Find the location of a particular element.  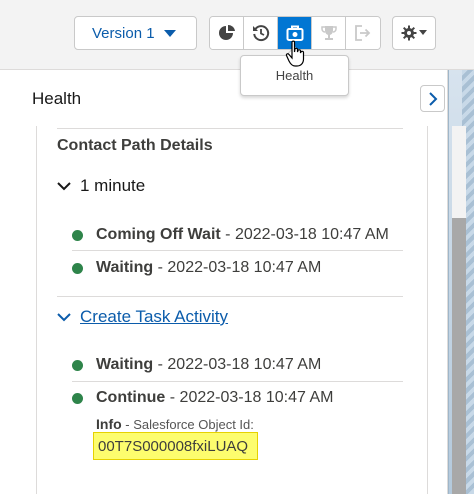

gear-icon is located at coordinates (409, 33).